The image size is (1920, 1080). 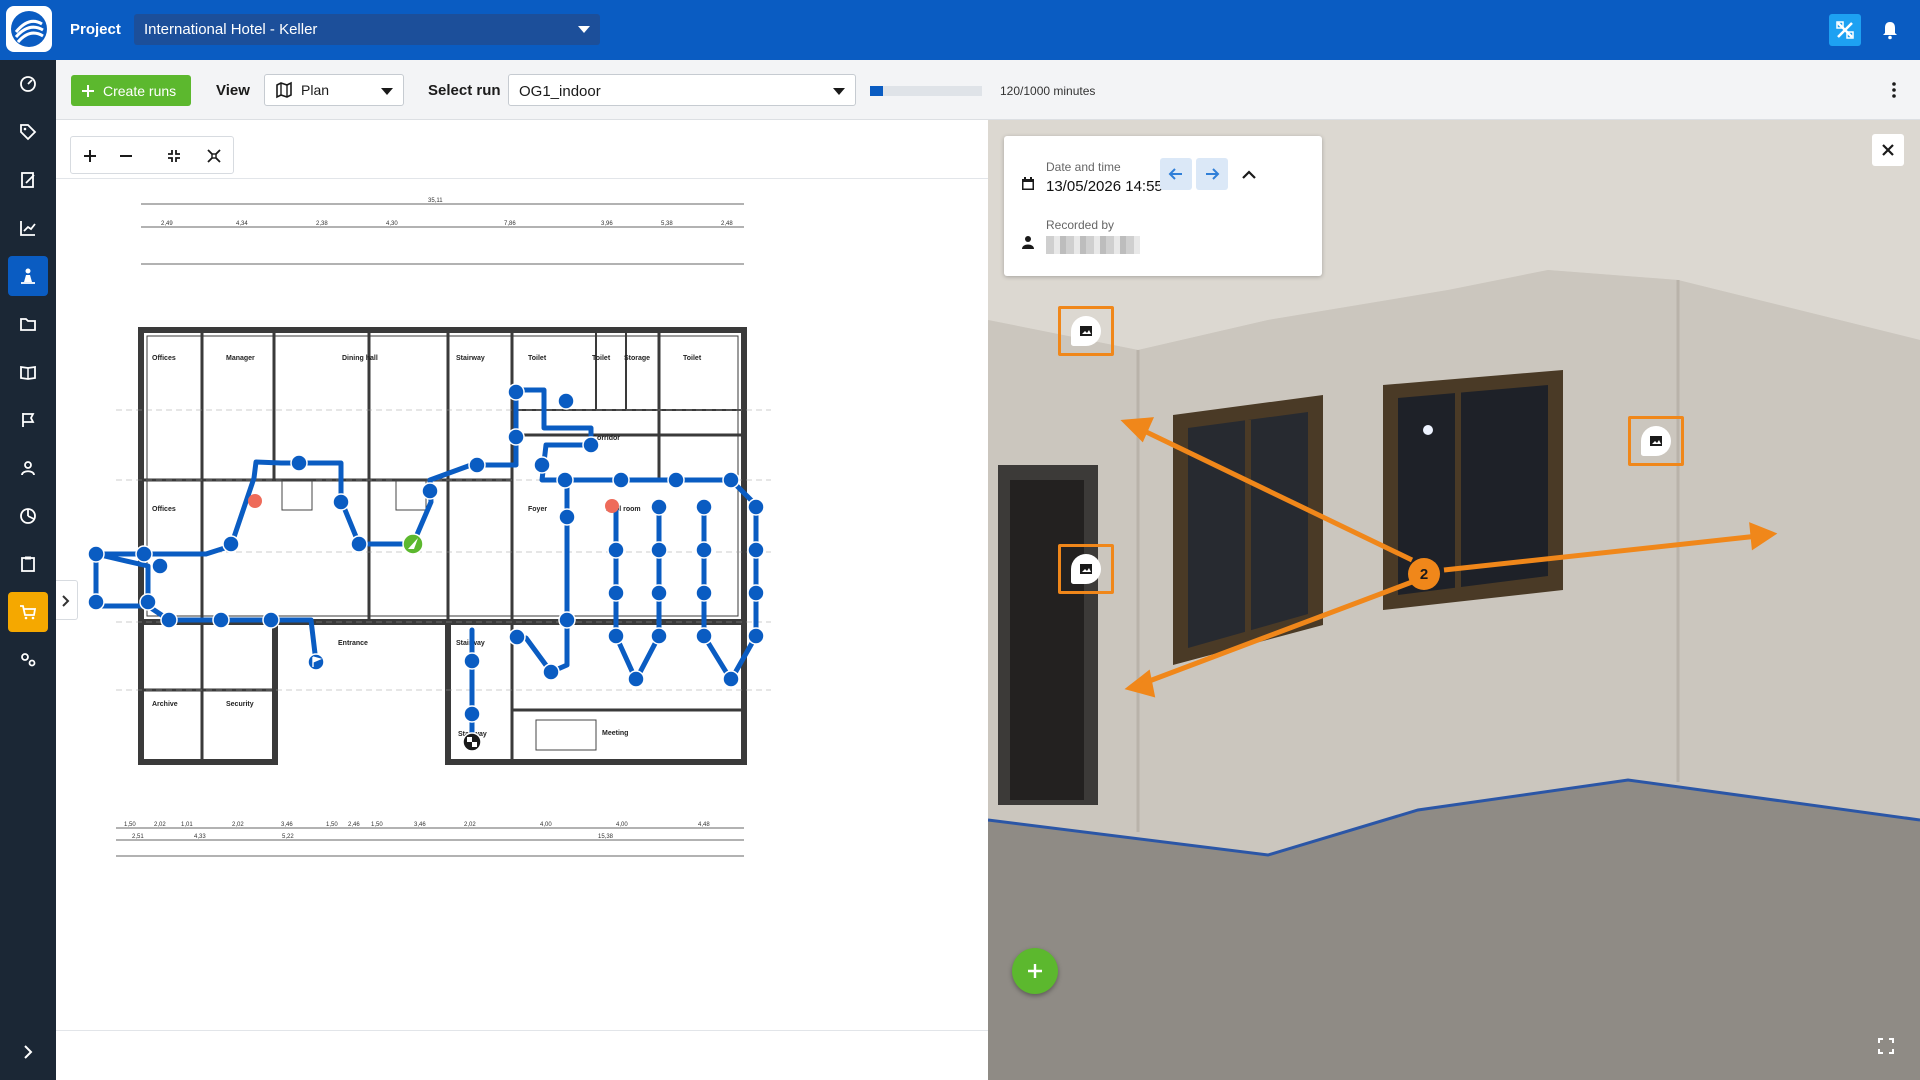 I want to click on room-label: Offices, so click(x=164, y=509).